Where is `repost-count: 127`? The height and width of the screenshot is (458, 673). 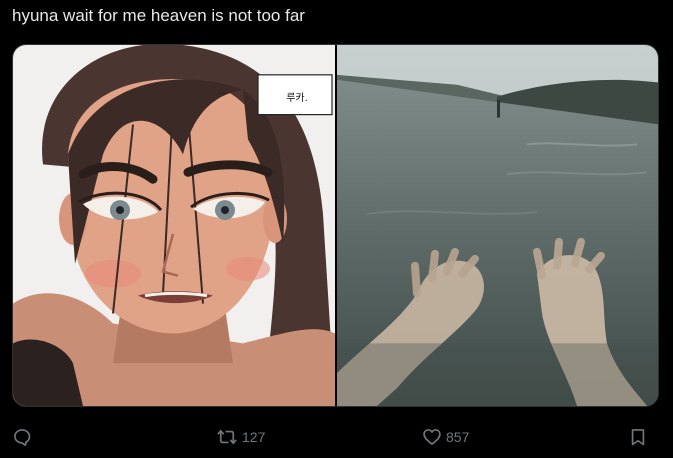
repost-count: 127 is located at coordinates (254, 437).